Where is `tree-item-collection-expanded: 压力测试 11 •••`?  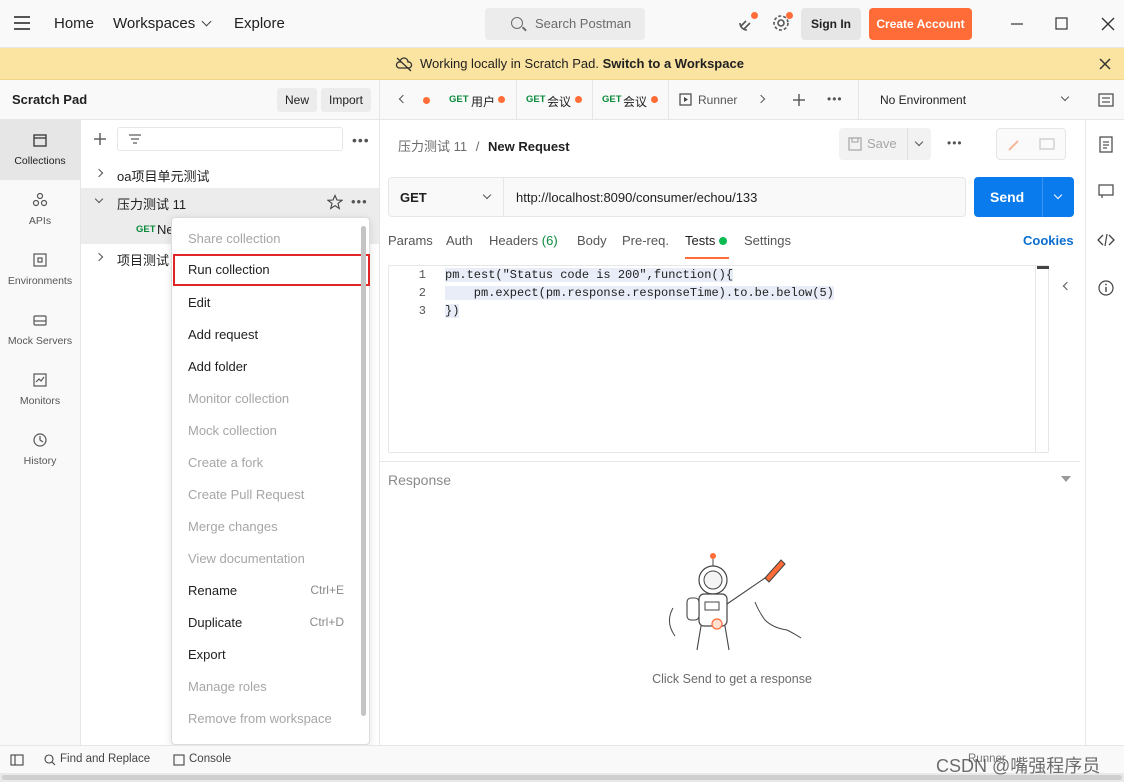
tree-item-collection-expanded: 压力测试 11 ••• is located at coordinates (230, 202).